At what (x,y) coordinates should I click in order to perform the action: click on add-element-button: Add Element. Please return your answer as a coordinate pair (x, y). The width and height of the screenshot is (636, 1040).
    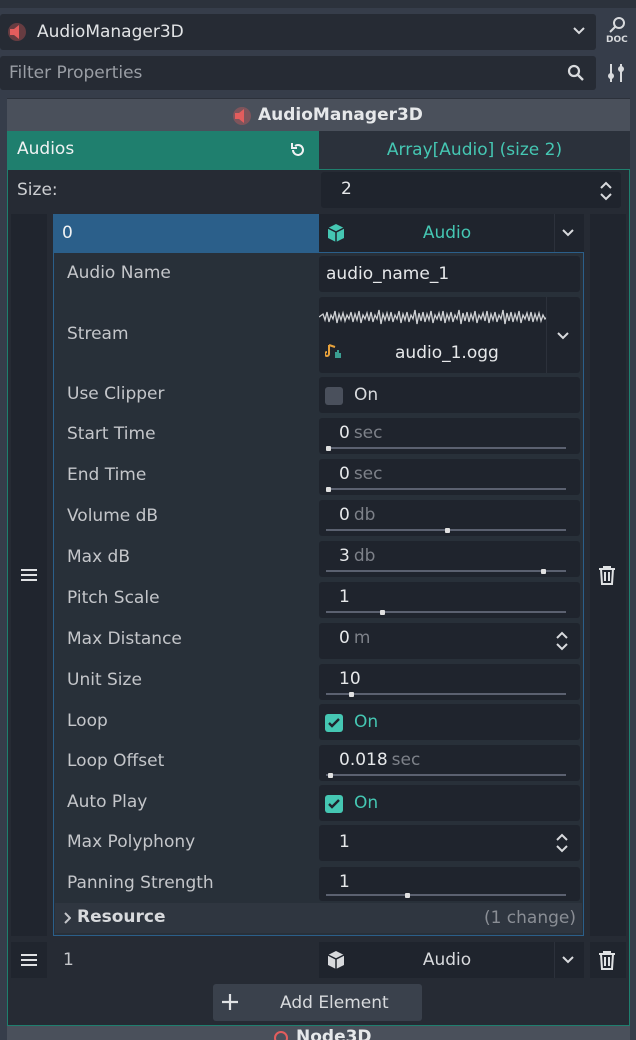
    Looking at the image, I should click on (317, 1002).